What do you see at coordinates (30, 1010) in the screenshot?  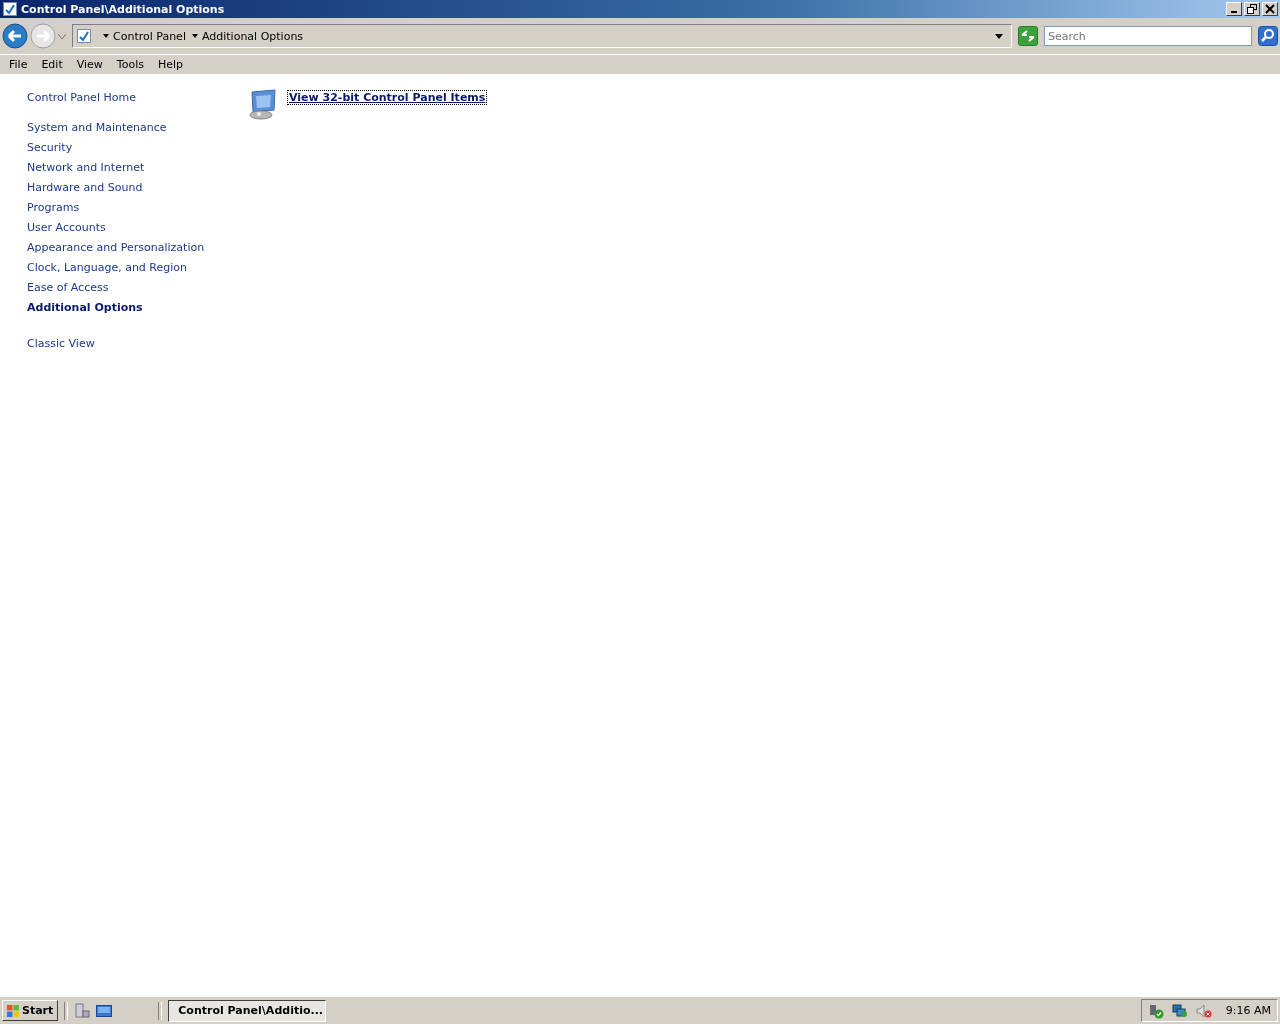 I see `start-button: Start` at bounding box center [30, 1010].